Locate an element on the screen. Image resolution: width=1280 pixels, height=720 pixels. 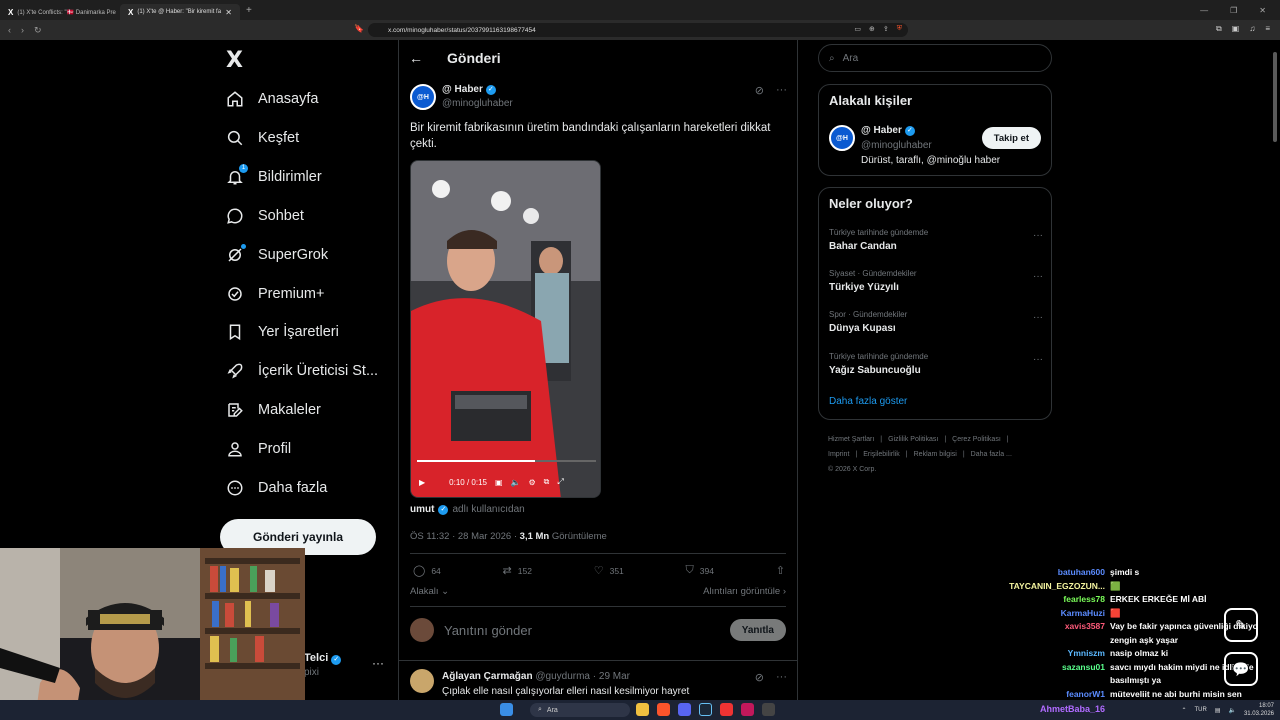
footer-link: Reklam bilgisi is located at coordinates (935, 454).